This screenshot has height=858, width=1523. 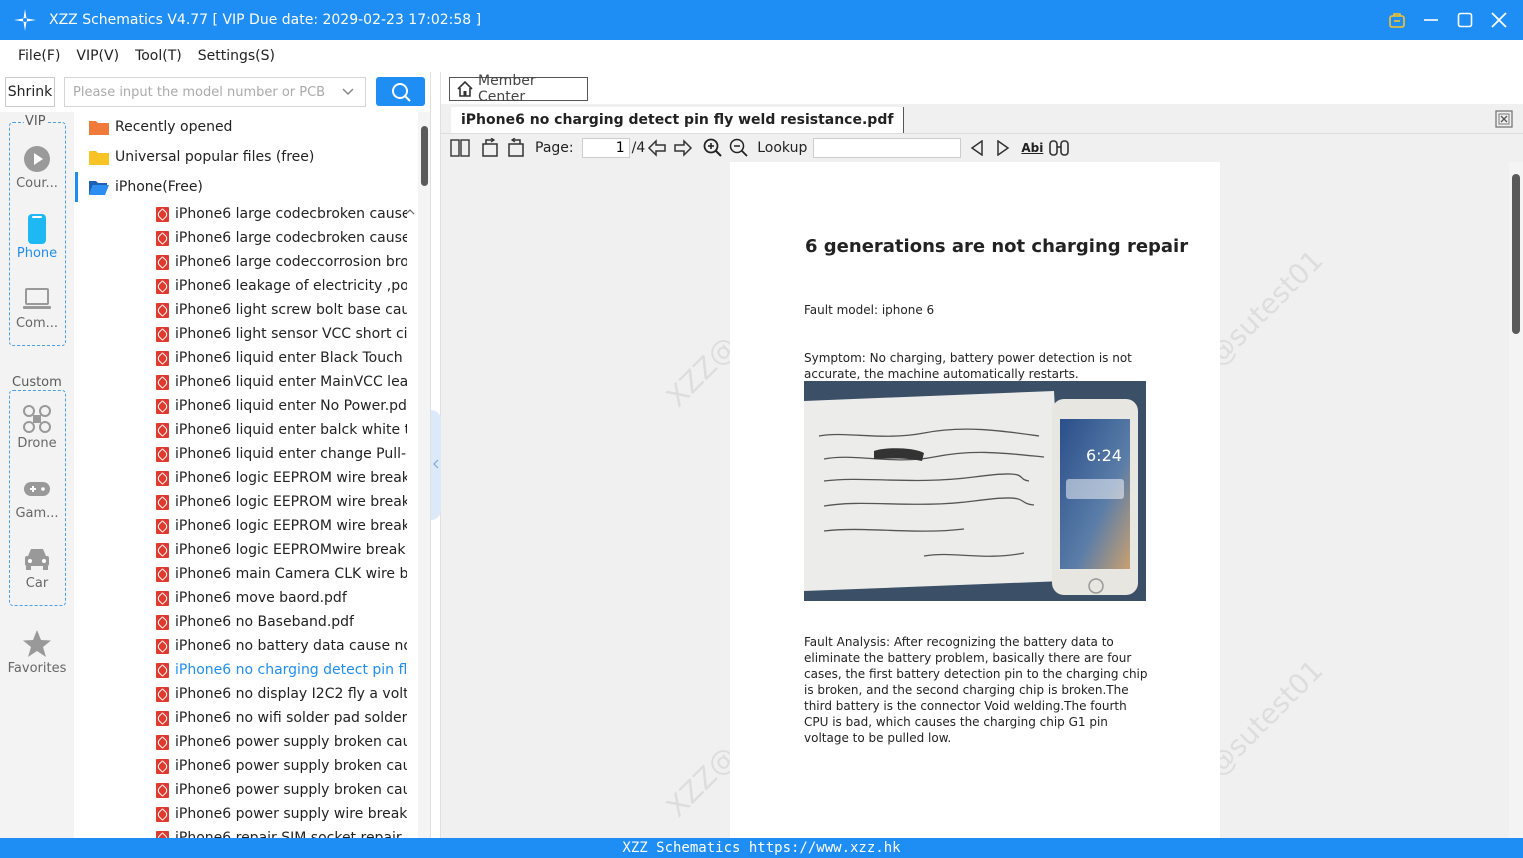 What do you see at coordinates (1499, 20) in the screenshot?
I see `close-icon` at bounding box center [1499, 20].